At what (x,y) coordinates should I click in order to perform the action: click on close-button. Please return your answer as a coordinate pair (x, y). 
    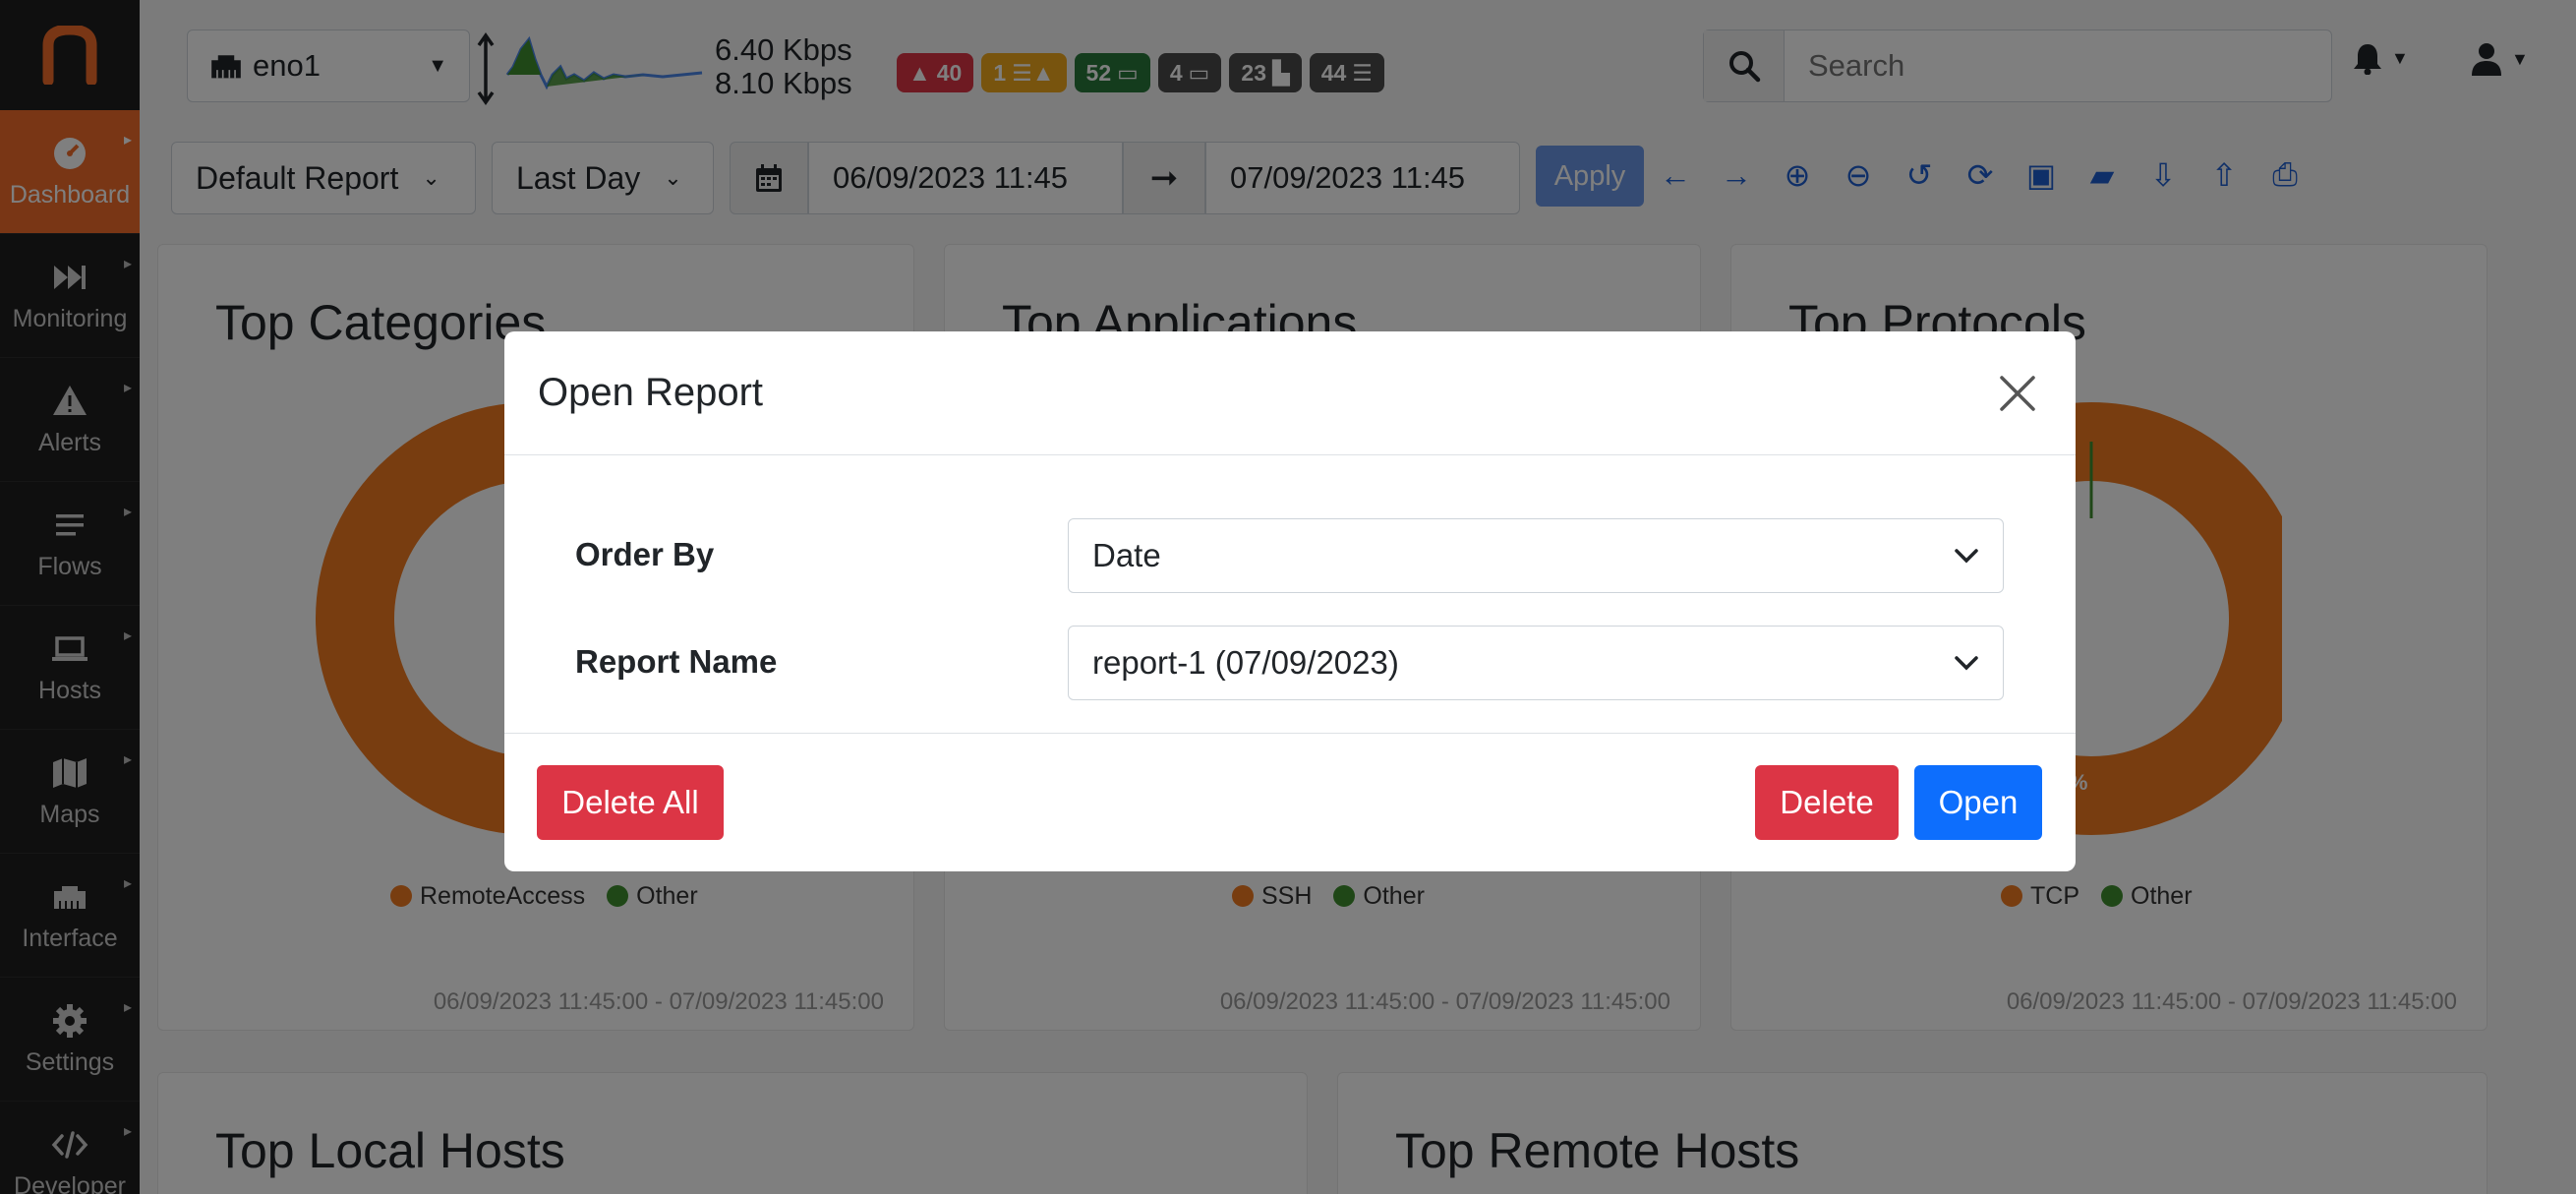
    Looking at the image, I should click on (2017, 393).